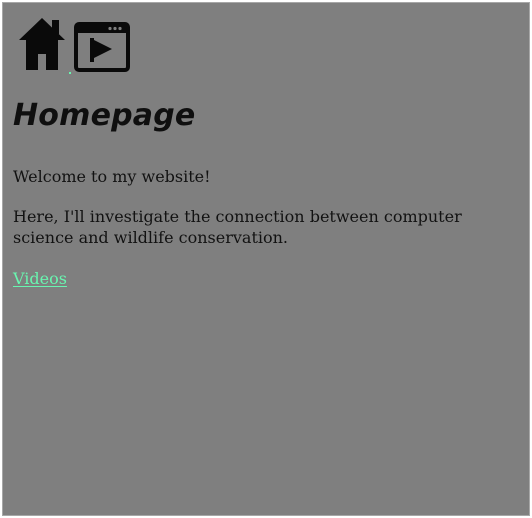 Image resolution: width=532 pixels, height=518 pixels. Describe the element at coordinates (40, 278) in the screenshot. I see `videos-link: Videos` at that location.